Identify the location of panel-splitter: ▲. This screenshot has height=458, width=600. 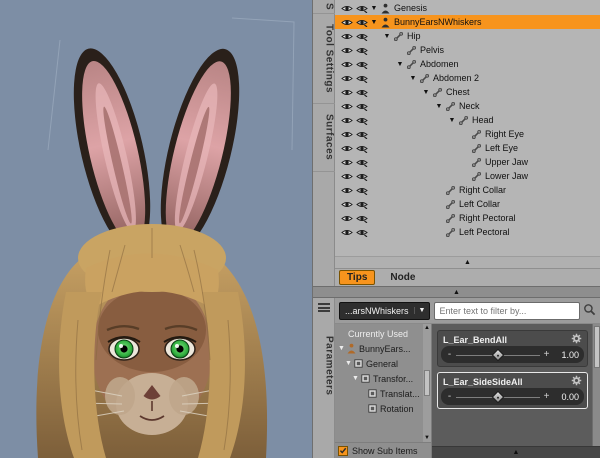
(456, 292).